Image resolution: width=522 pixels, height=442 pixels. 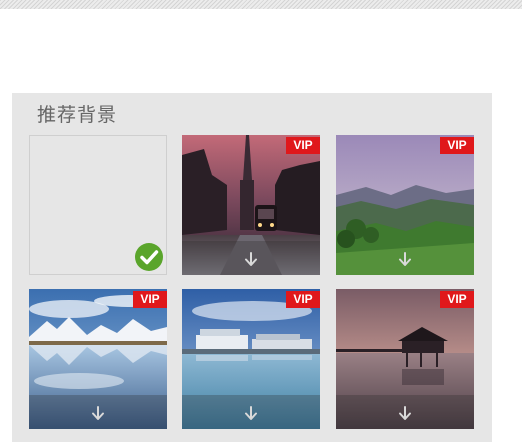 What do you see at coordinates (149, 257) in the screenshot?
I see `check-circle-icon` at bounding box center [149, 257].